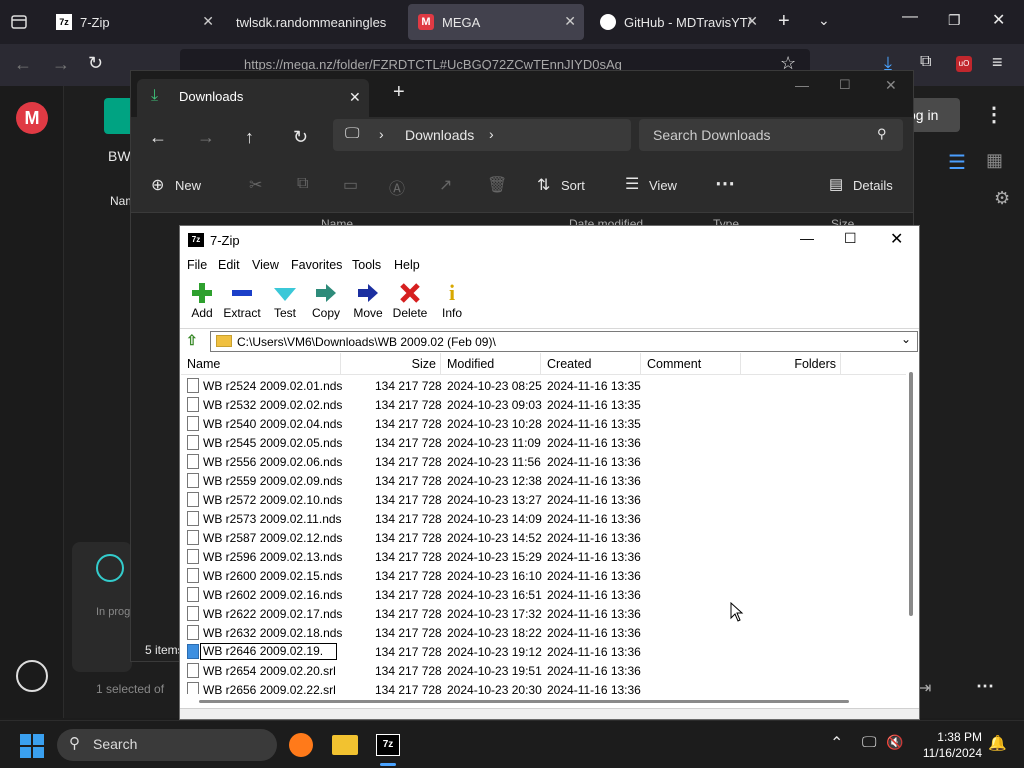 This screenshot has height=768, width=1024. I want to click on info-button: i Info, so click(452, 300).